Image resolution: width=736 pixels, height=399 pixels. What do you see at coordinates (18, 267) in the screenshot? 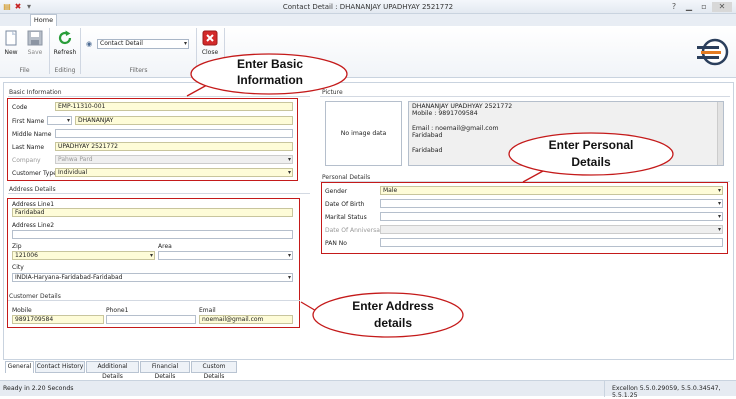
I see `city-label: City` at bounding box center [18, 267].